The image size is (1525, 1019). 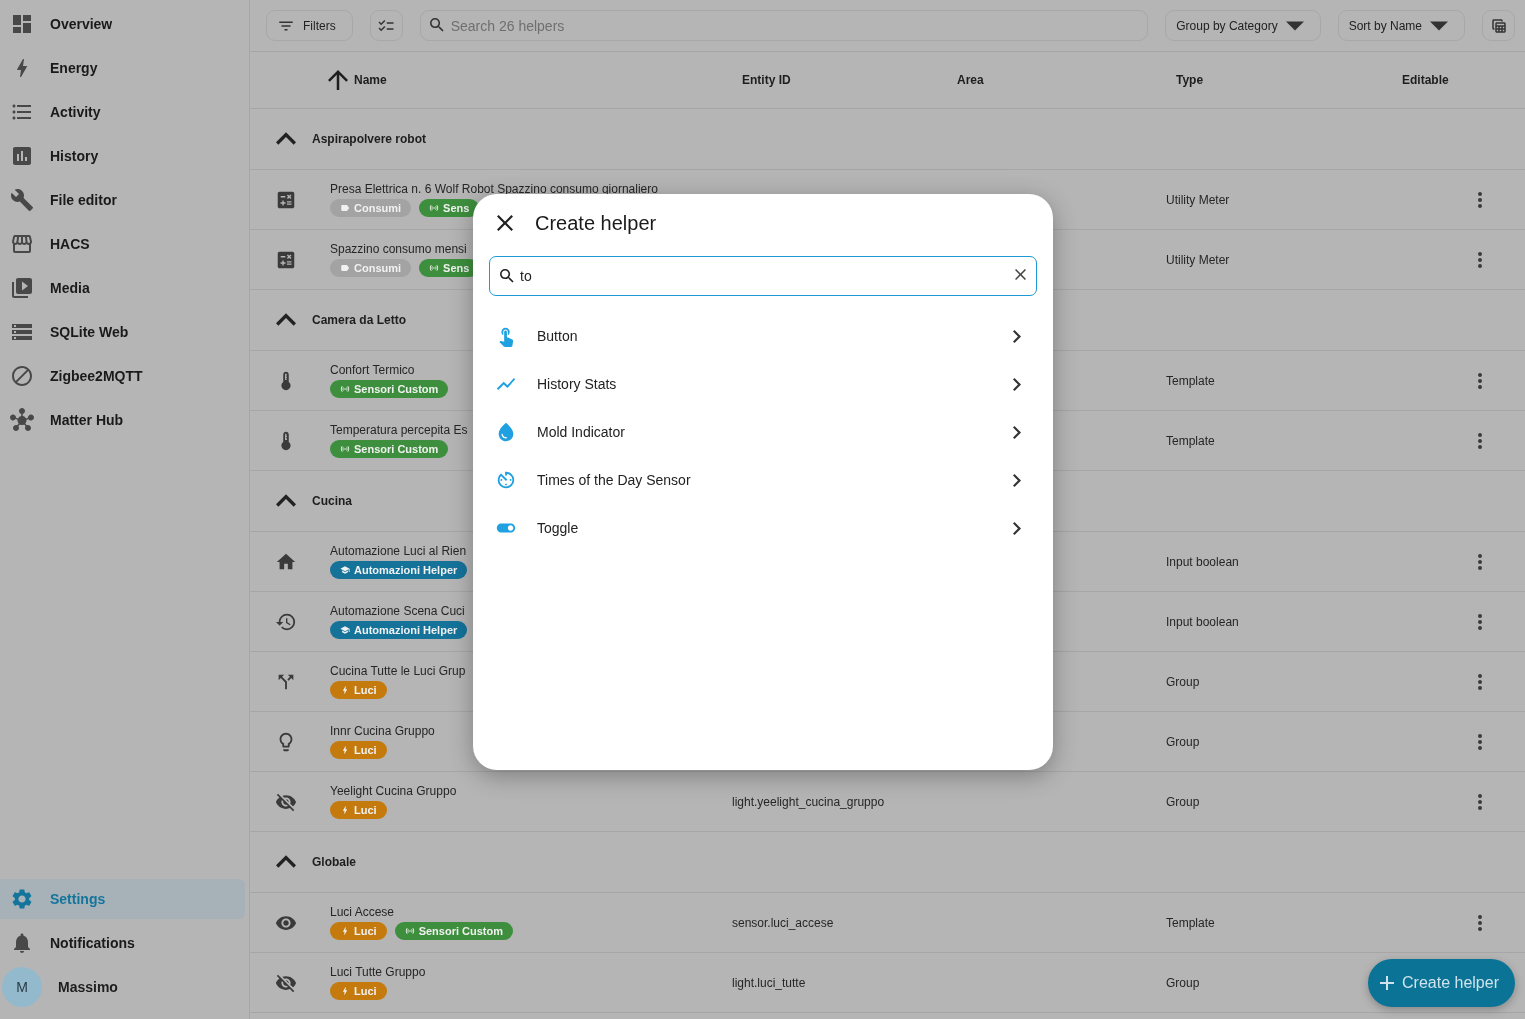 I want to click on helper-name: Spazzino consumo mensi, so click(x=398, y=249).